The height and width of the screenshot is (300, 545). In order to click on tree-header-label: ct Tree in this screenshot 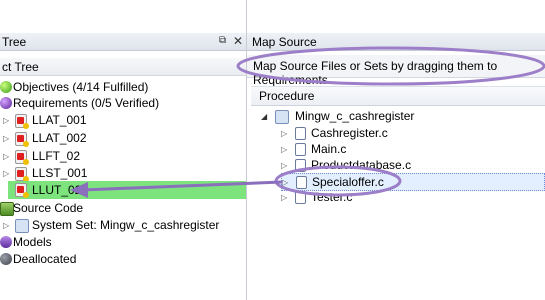, I will do `click(20, 67)`.